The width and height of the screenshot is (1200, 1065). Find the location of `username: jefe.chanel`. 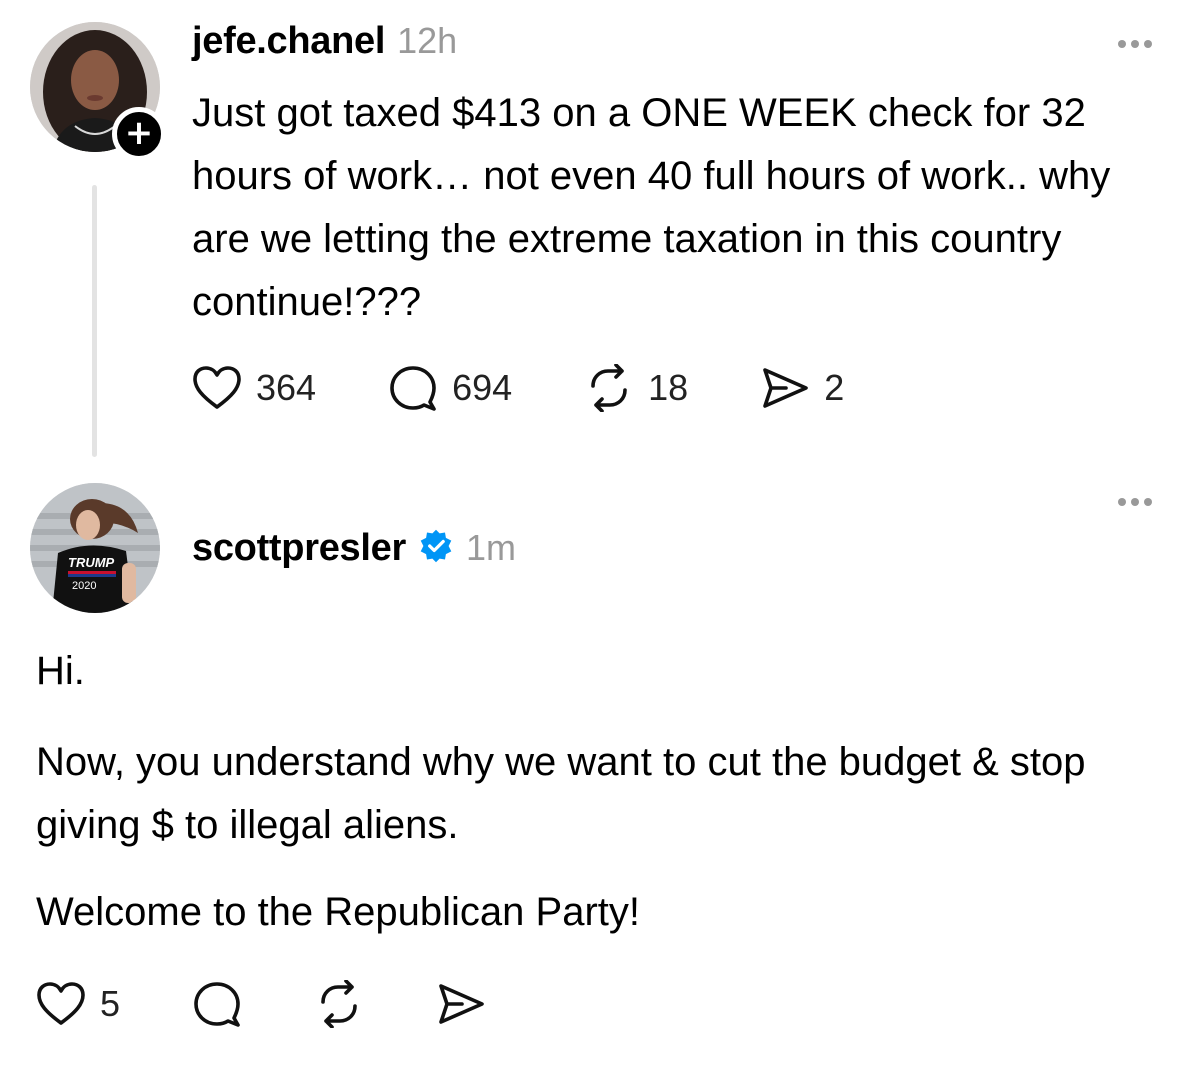

username: jefe.chanel is located at coordinates (288, 41).